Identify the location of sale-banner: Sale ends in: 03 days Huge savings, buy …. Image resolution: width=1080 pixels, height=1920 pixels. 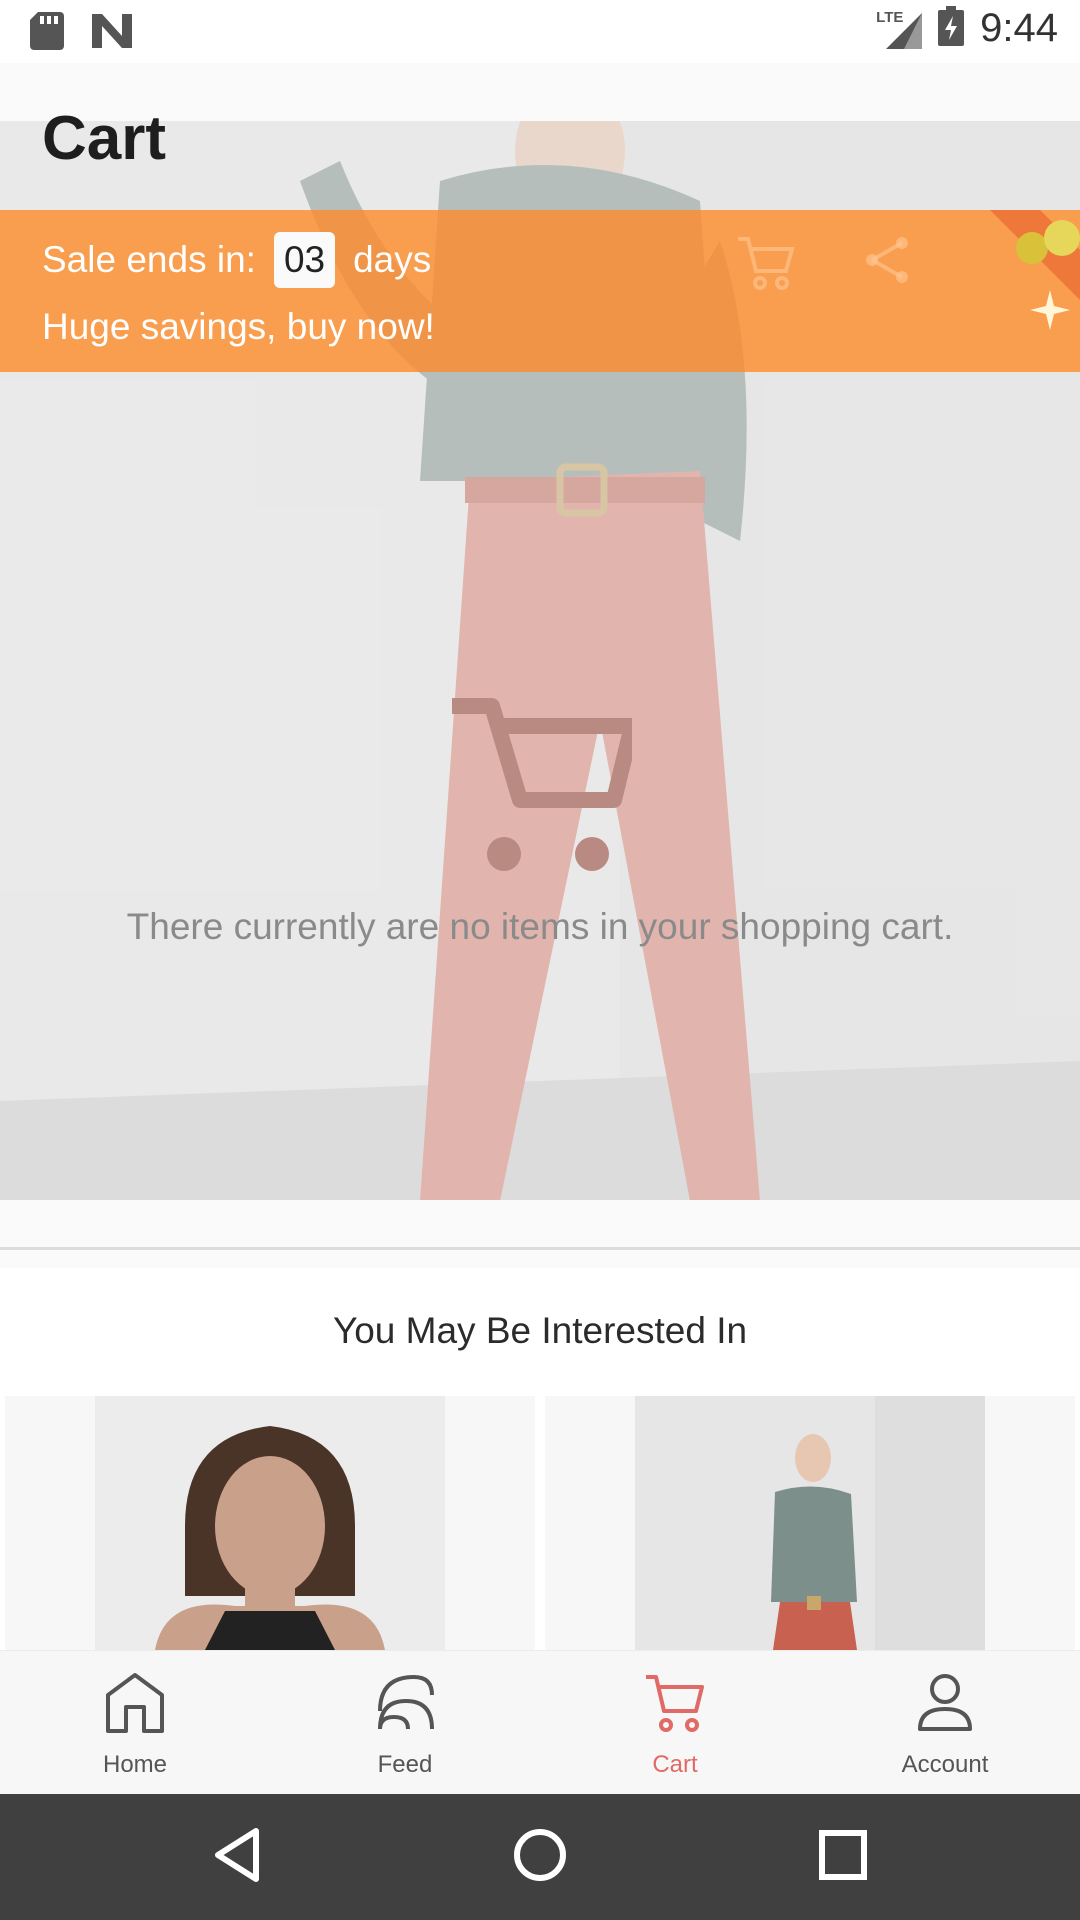
(540, 291).